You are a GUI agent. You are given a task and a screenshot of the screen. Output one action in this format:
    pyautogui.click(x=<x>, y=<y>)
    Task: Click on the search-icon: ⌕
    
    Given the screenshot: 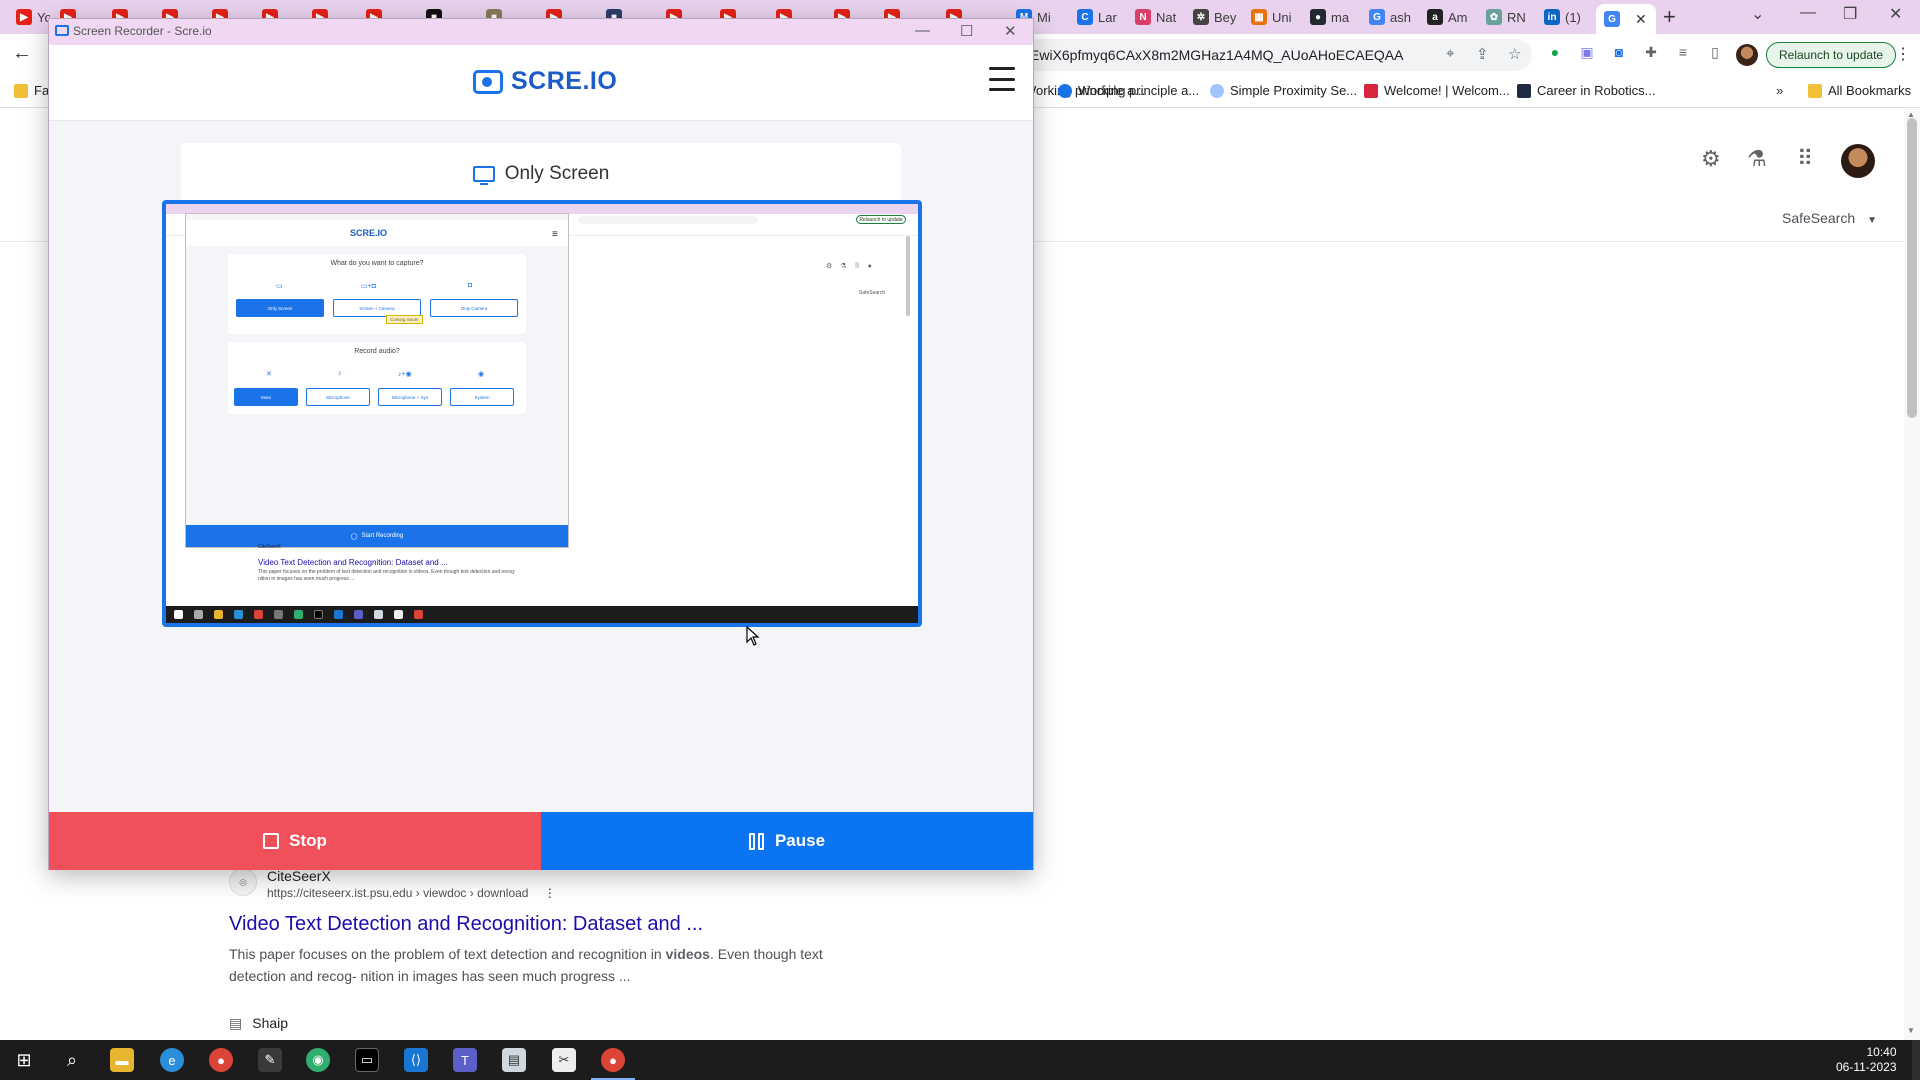 What is the action you would take?
    pyautogui.click(x=72, y=1060)
    